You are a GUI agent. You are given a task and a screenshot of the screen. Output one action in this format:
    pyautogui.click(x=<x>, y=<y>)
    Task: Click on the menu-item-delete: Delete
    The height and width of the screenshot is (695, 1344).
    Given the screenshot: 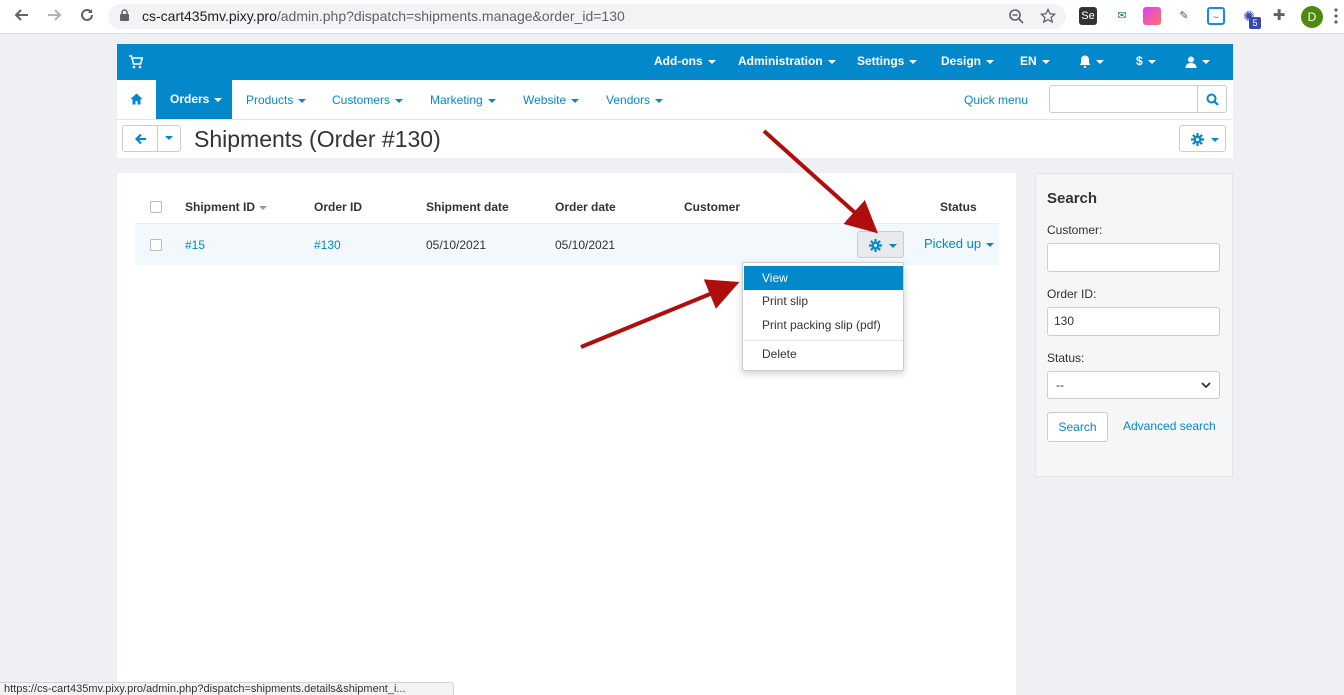 What is the action you would take?
    pyautogui.click(x=823, y=354)
    